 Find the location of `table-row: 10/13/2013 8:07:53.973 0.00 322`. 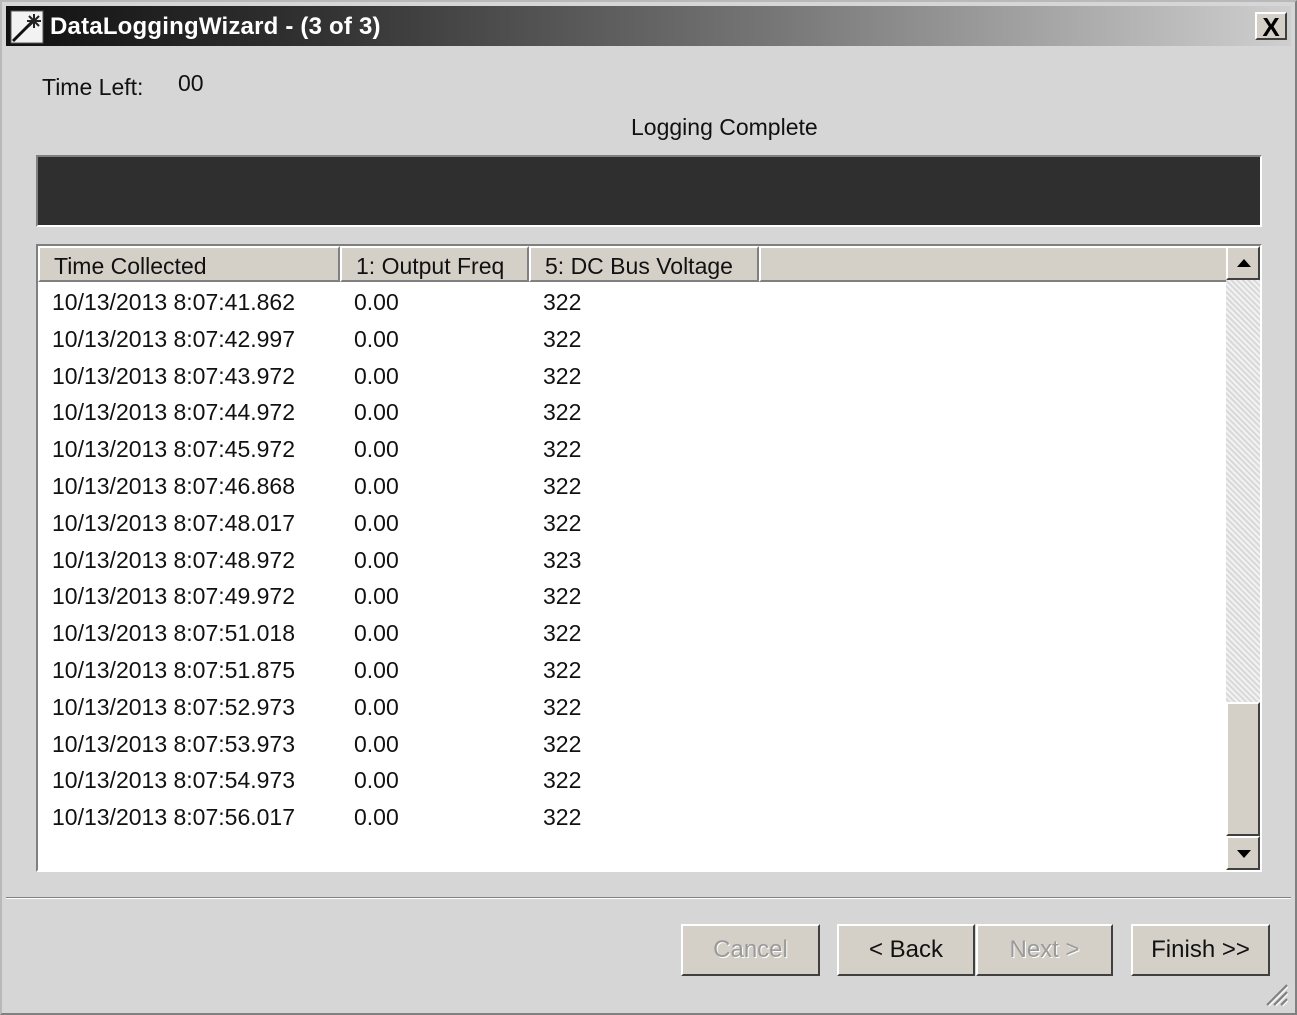

table-row: 10/13/2013 8:07:53.973 0.00 322 is located at coordinates (398, 744).